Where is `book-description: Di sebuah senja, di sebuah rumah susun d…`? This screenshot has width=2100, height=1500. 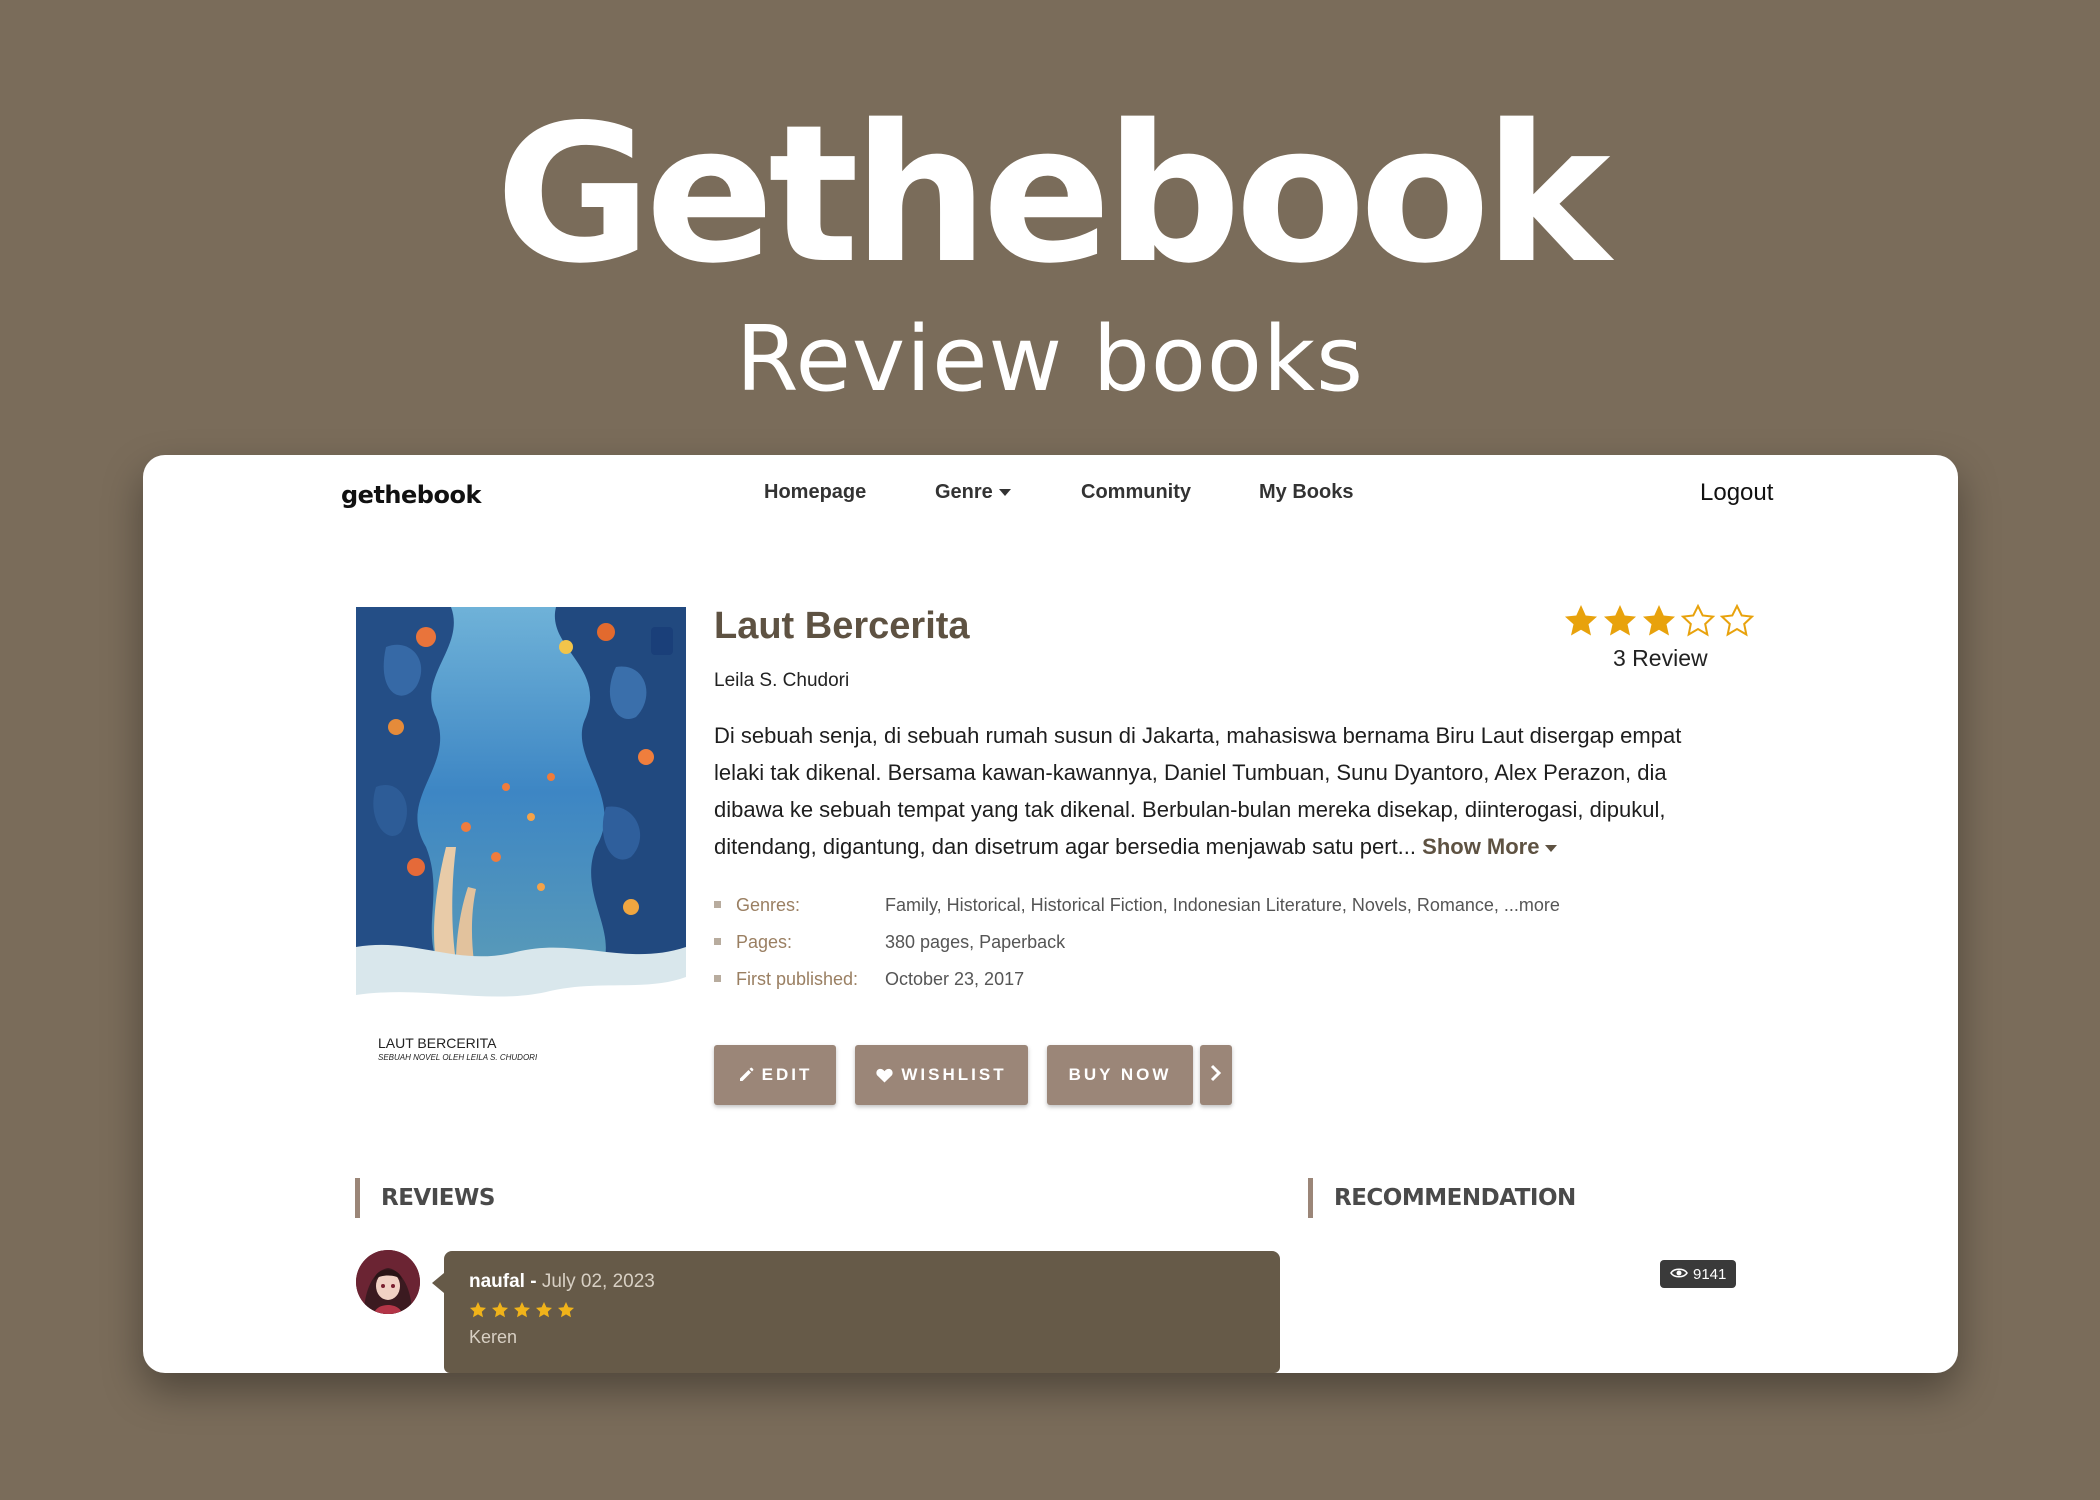 book-description: Di sebuah senja, di sebuah rumah susun d… is located at coordinates (1219, 791).